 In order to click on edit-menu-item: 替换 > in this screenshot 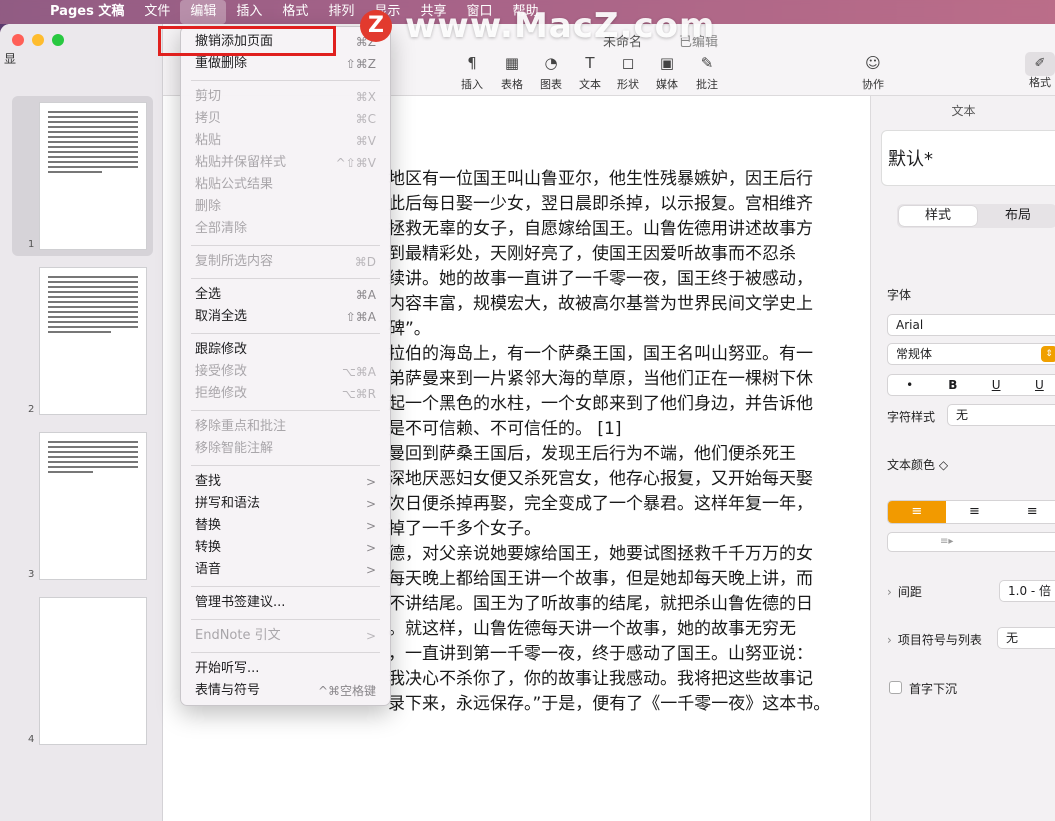, I will do `click(285, 526)`.